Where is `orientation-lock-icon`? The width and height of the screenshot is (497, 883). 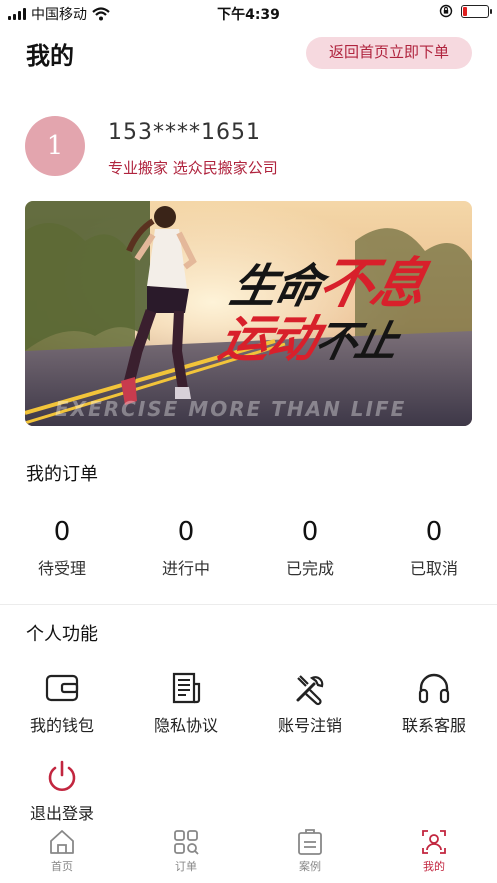 orientation-lock-icon is located at coordinates (446, 11).